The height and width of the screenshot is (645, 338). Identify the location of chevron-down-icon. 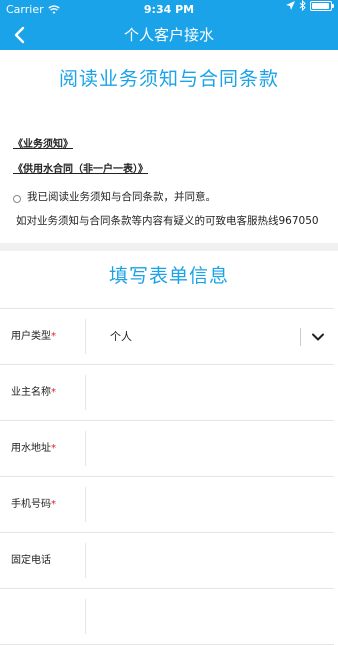
(318, 337).